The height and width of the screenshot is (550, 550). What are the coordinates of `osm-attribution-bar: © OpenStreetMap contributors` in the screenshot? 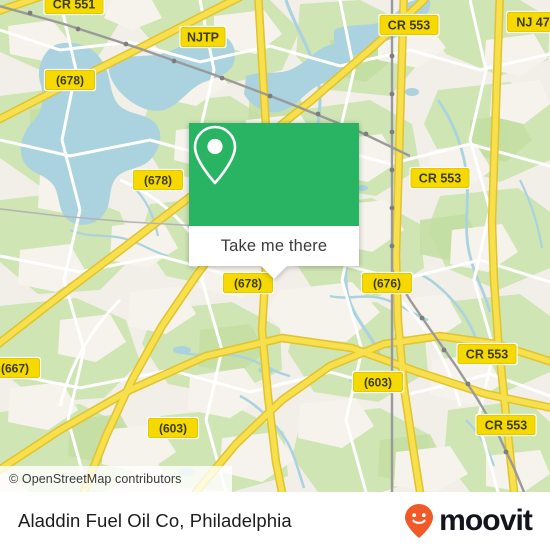 It's located at (116, 479).